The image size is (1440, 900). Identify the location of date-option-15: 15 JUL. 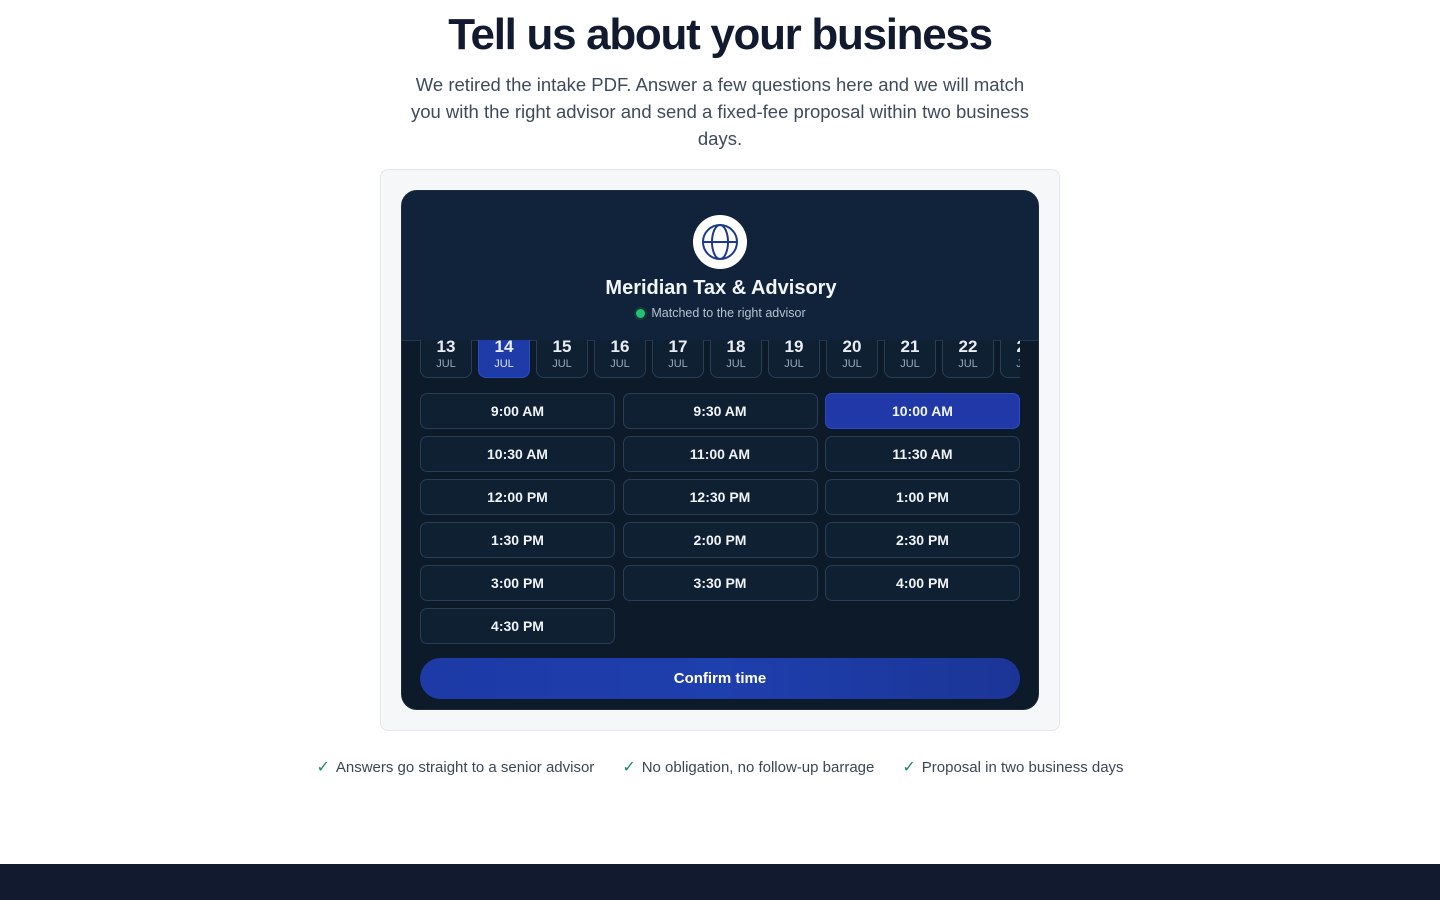
(562, 359).